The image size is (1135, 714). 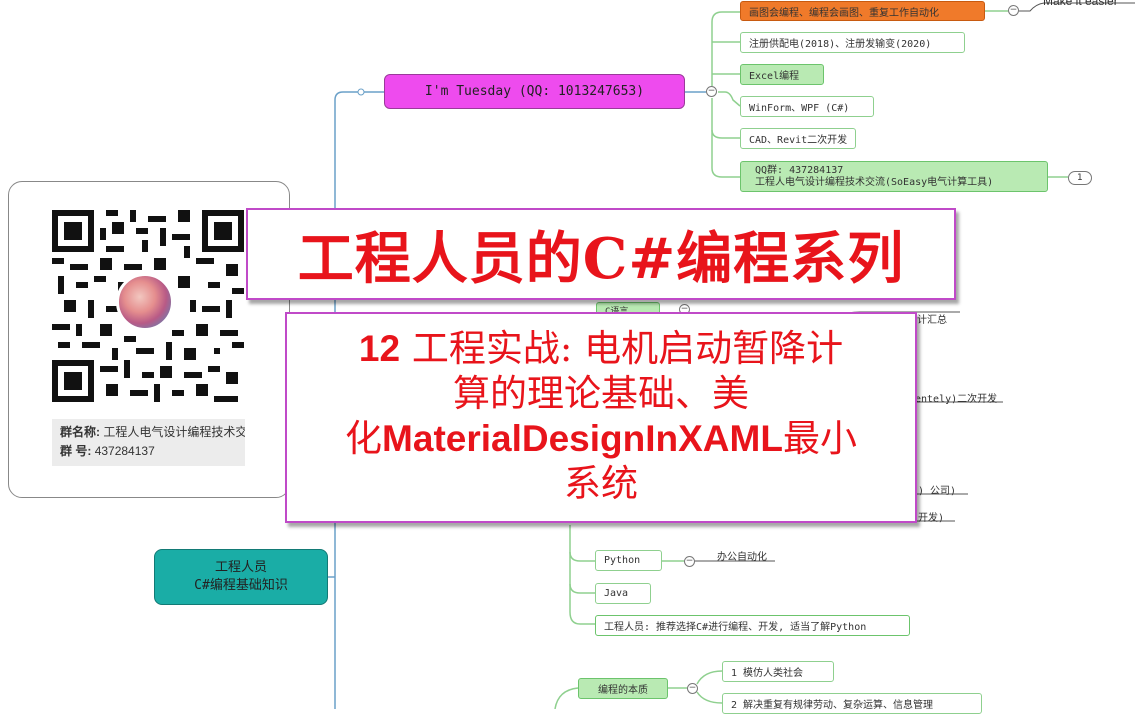 I want to click on episode-title-line3-suffix: 最小, so click(x=819, y=438).